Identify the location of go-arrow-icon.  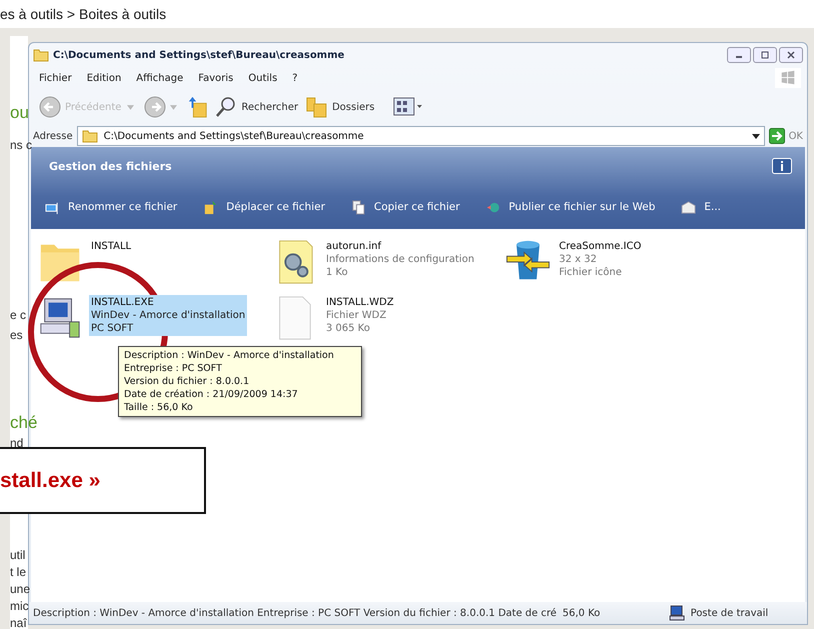
(776, 136).